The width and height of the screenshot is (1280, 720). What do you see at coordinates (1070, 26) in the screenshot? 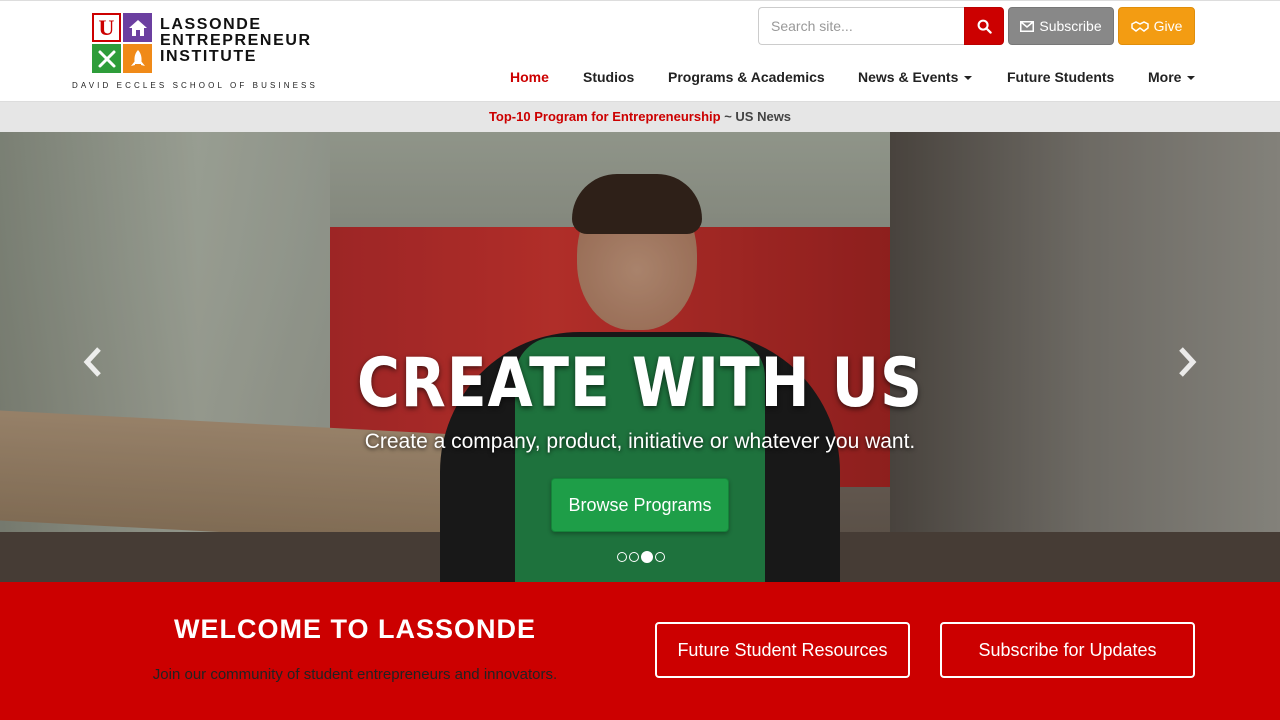
I see `subscribe-label: Subscribe` at bounding box center [1070, 26].